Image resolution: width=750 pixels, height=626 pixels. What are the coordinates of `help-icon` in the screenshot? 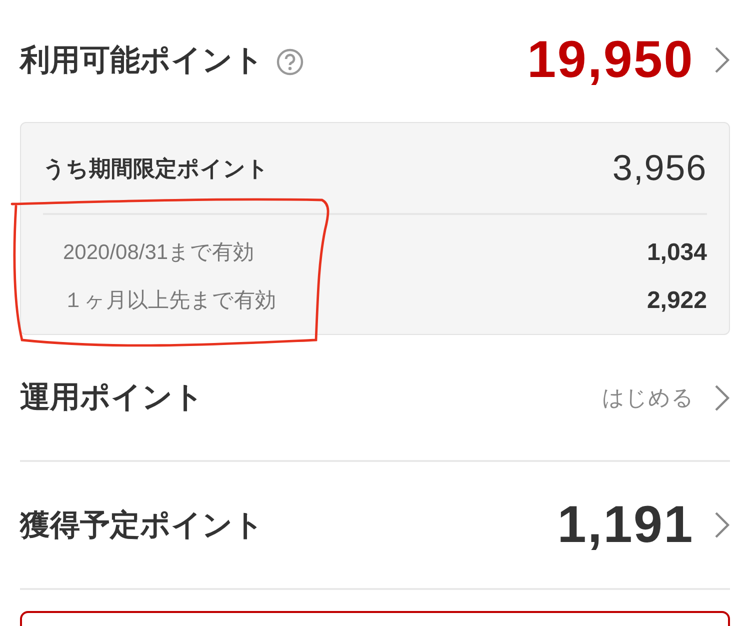 It's located at (290, 62).